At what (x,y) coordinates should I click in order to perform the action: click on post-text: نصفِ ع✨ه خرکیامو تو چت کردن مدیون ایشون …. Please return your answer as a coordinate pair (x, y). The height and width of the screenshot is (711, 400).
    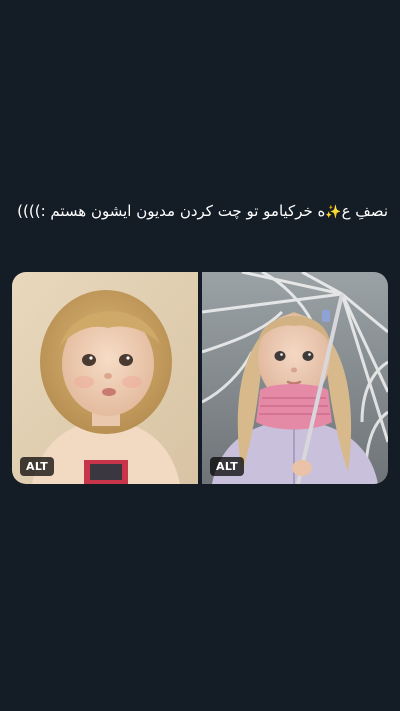
    Looking at the image, I should click on (200, 212).